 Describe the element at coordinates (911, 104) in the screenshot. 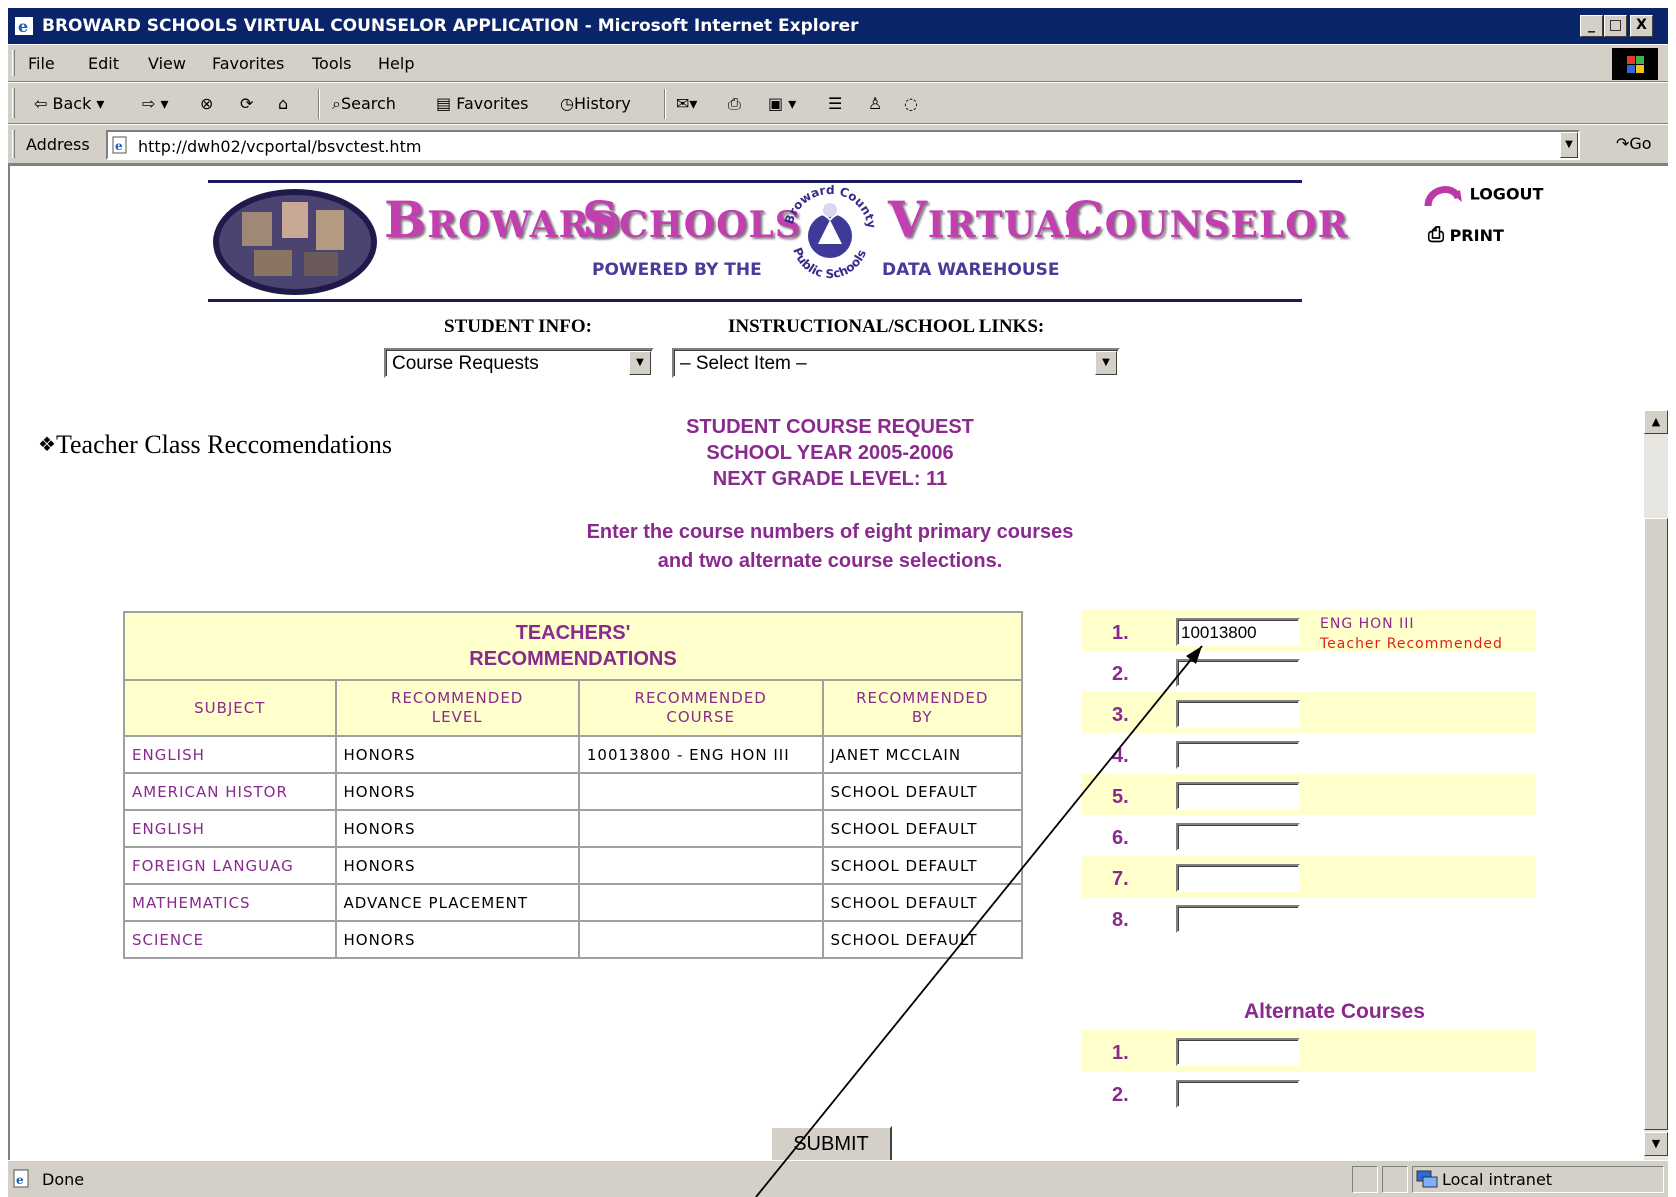

I see `chat-button: ◌` at that location.